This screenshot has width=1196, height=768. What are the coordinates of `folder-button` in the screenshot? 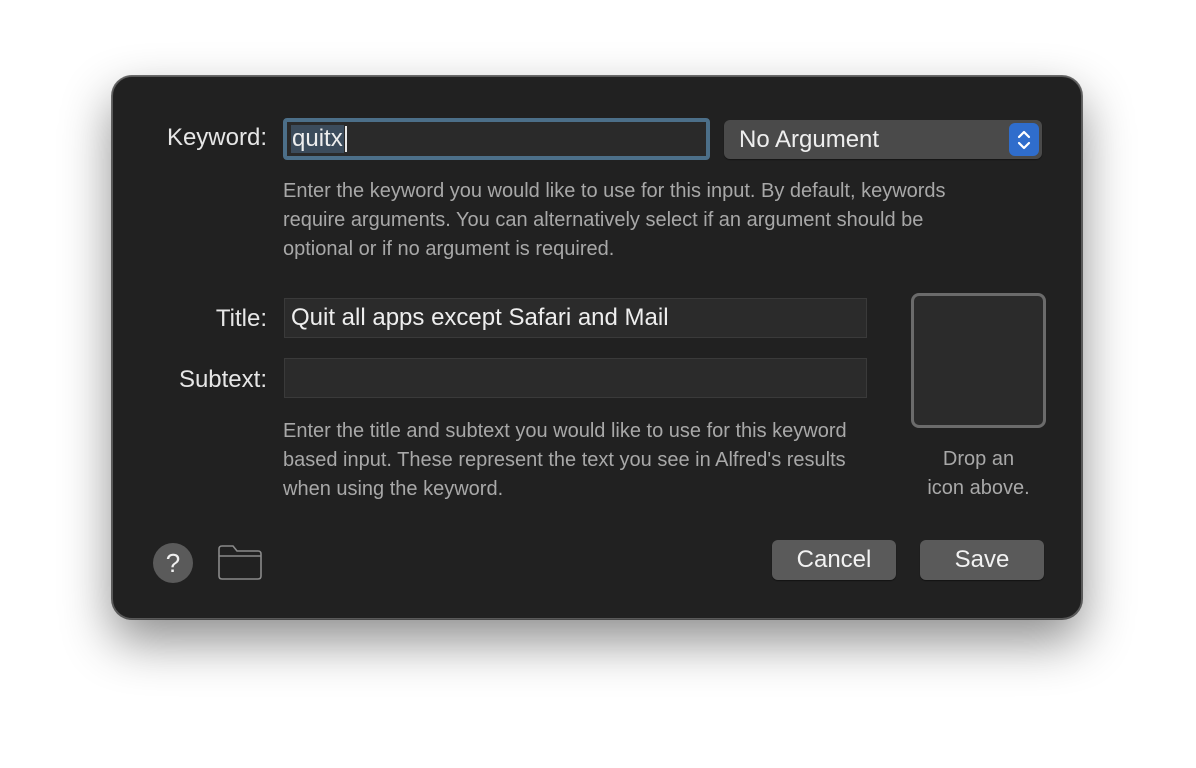 It's located at (240, 562).